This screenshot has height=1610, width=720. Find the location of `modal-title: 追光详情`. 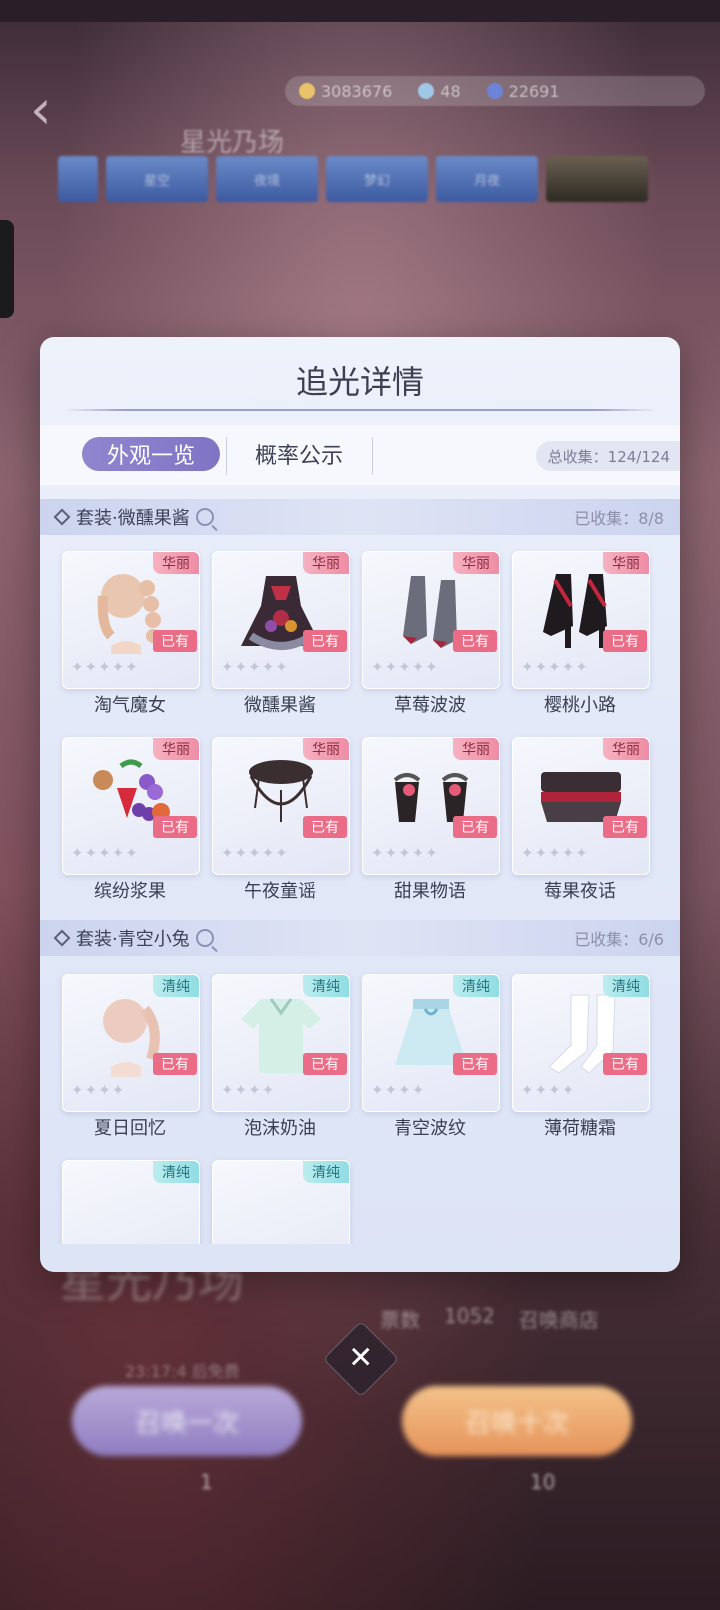

modal-title: 追光详情 is located at coordinates (359, 382).